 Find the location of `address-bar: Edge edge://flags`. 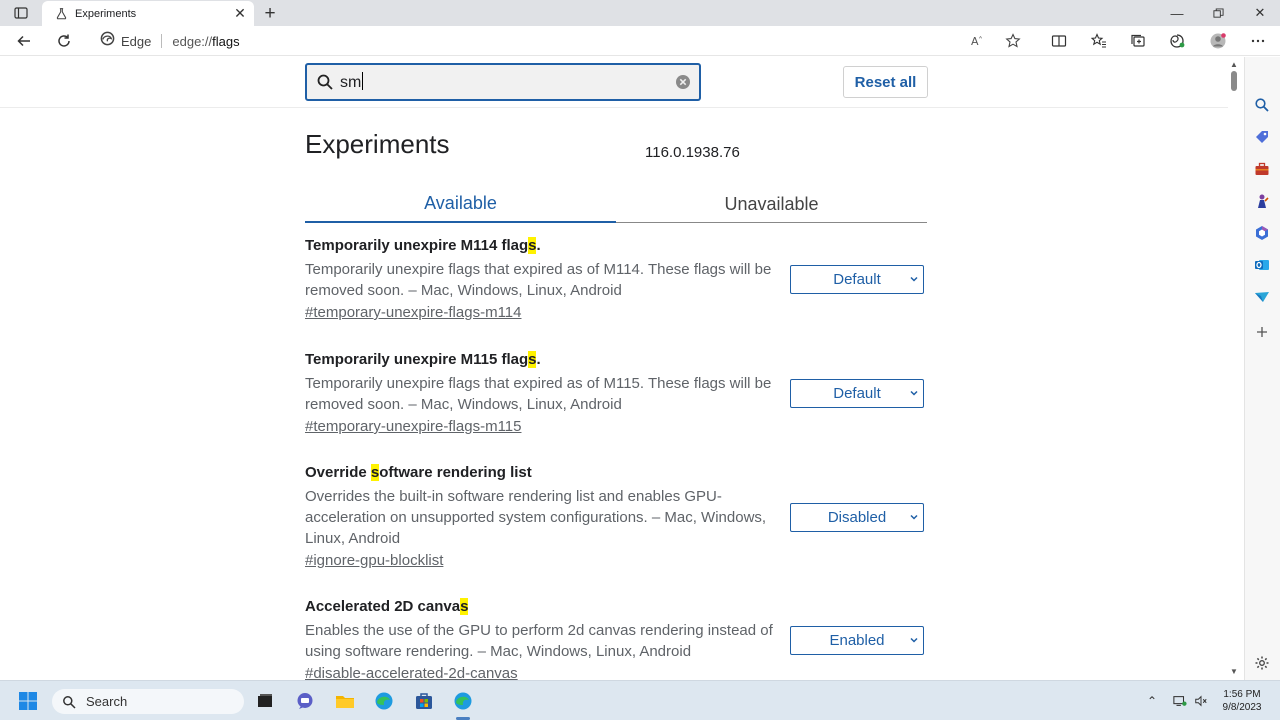

address-bar: Edge edge://flags is located at coordinates (565, 41).